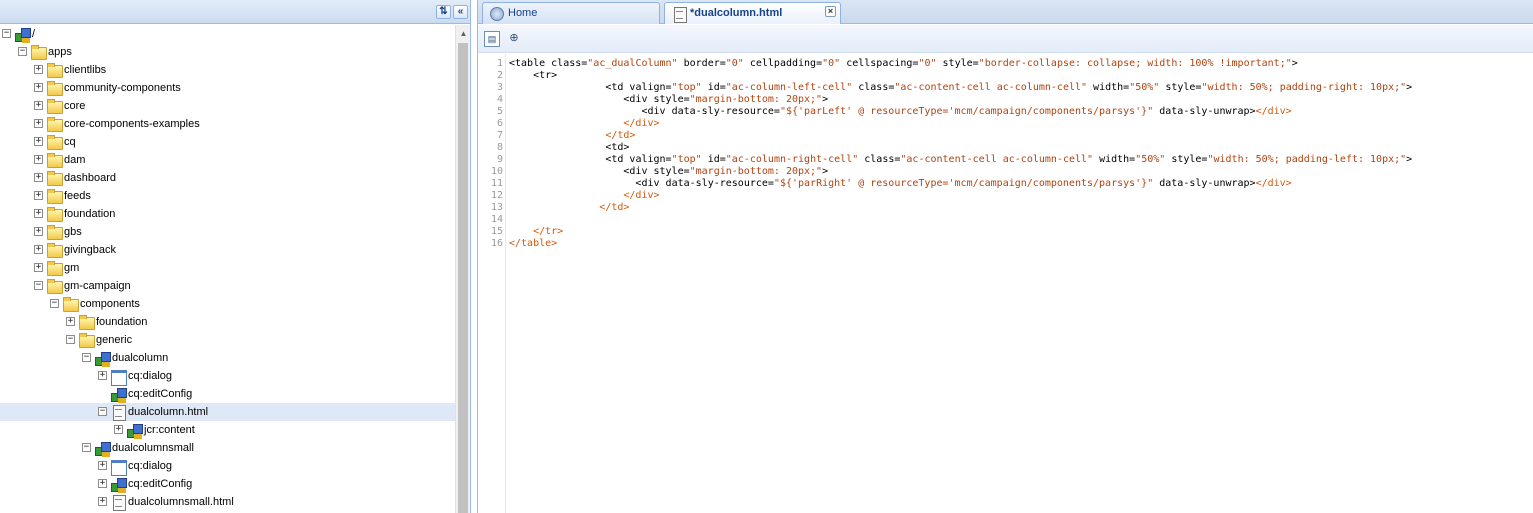 The height and width of the screenshot is (513, 1533). What do you see at coordinates (514, 39) in the screenshot?
I see `find-button: ⊕` at bounding box center [514, 39].